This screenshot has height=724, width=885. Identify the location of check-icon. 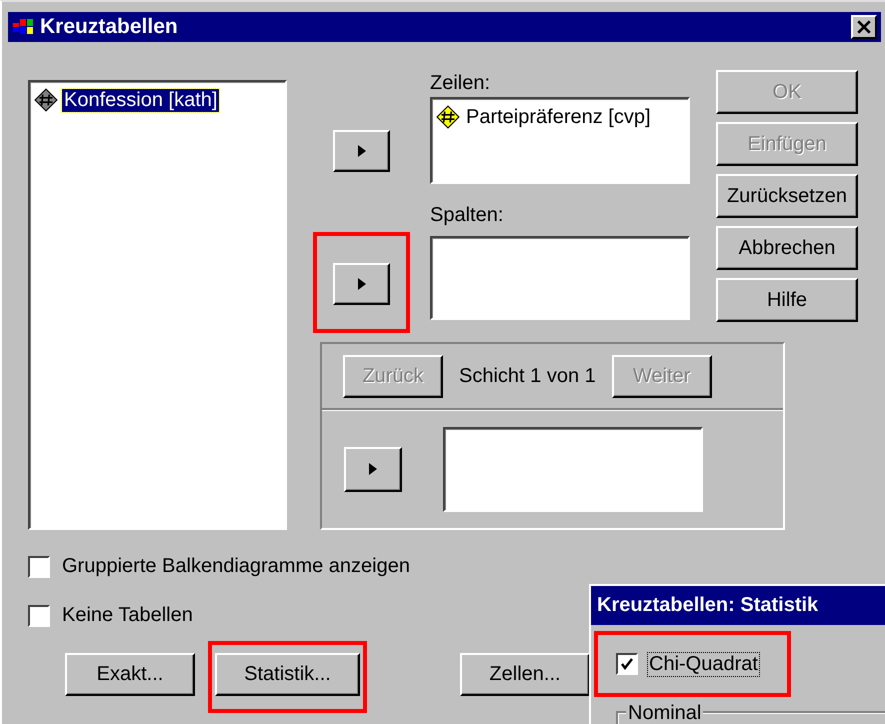
(627, 664).